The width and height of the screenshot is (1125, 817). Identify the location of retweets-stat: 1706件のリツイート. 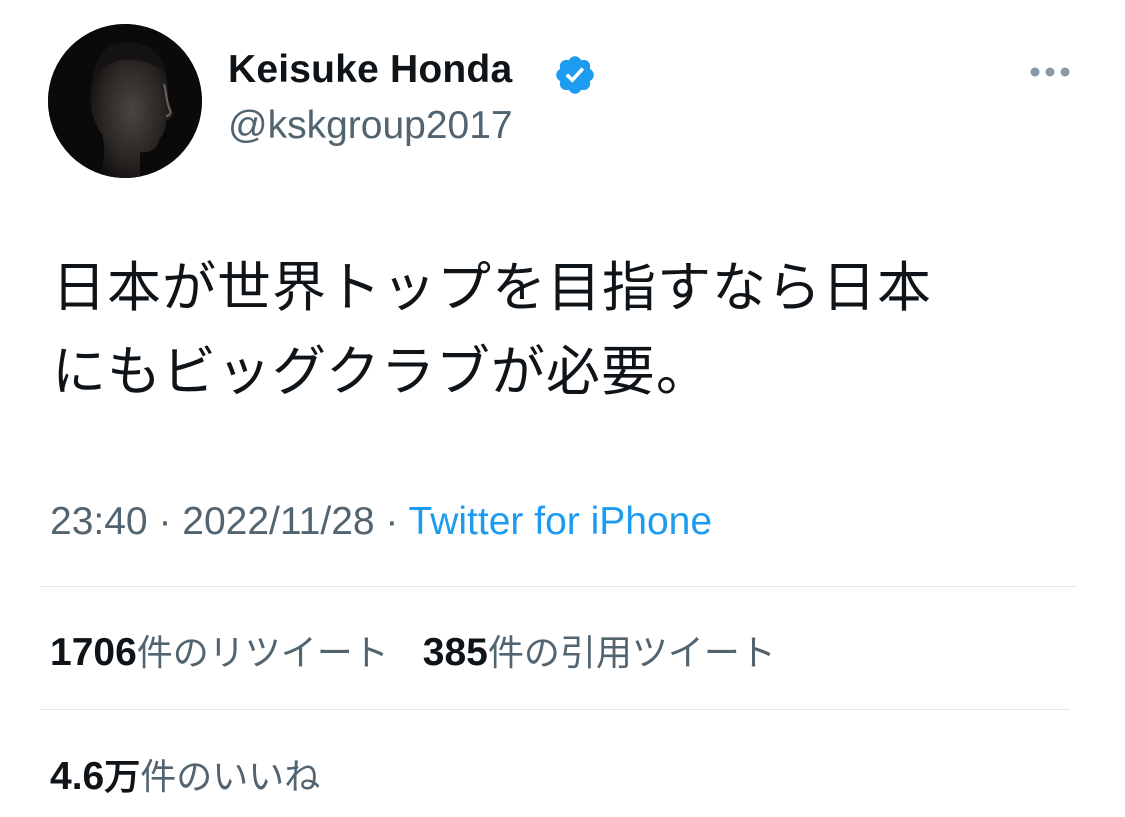
(219, 652).